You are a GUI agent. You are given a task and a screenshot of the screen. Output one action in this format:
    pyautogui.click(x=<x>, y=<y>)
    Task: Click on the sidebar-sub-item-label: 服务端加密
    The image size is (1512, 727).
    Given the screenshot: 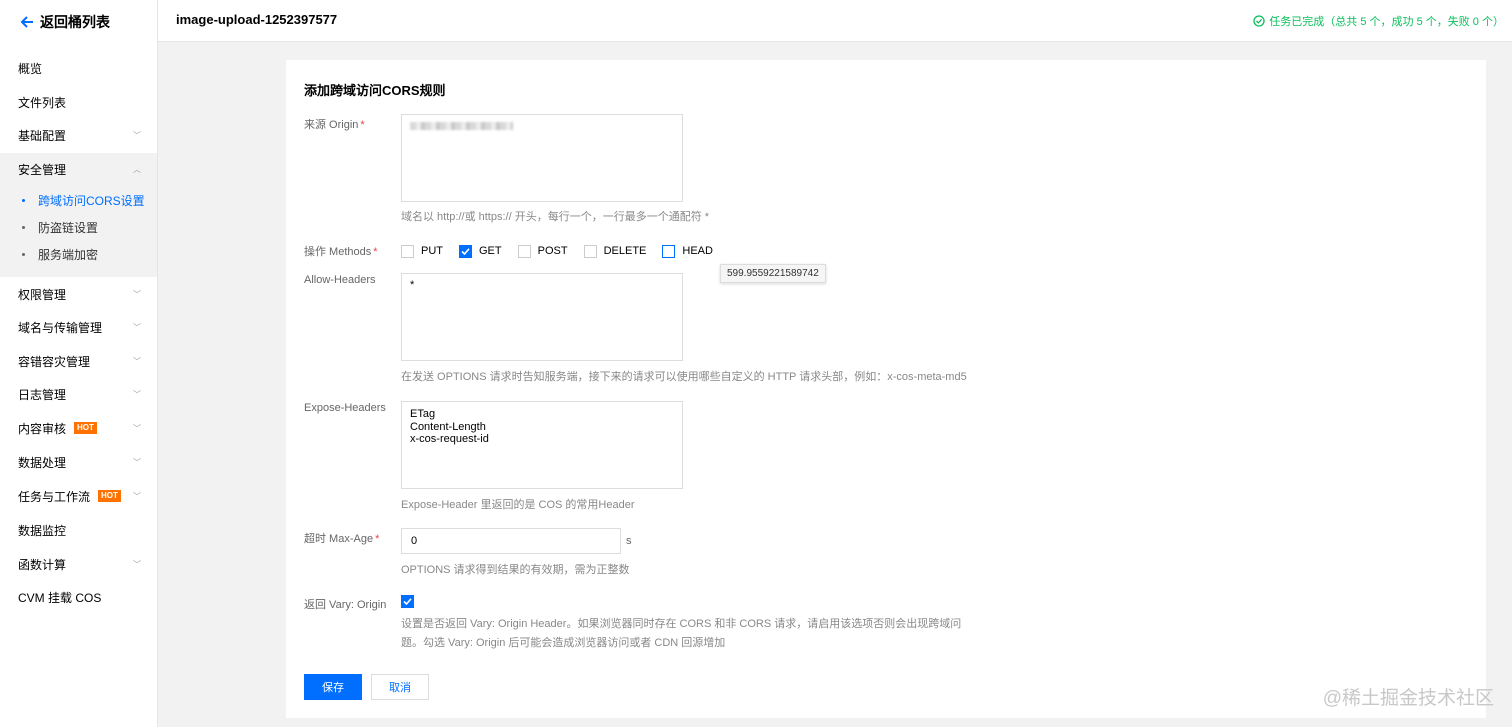 What is the action you would take?
    pyautogui.click(x=68, y=255)
    